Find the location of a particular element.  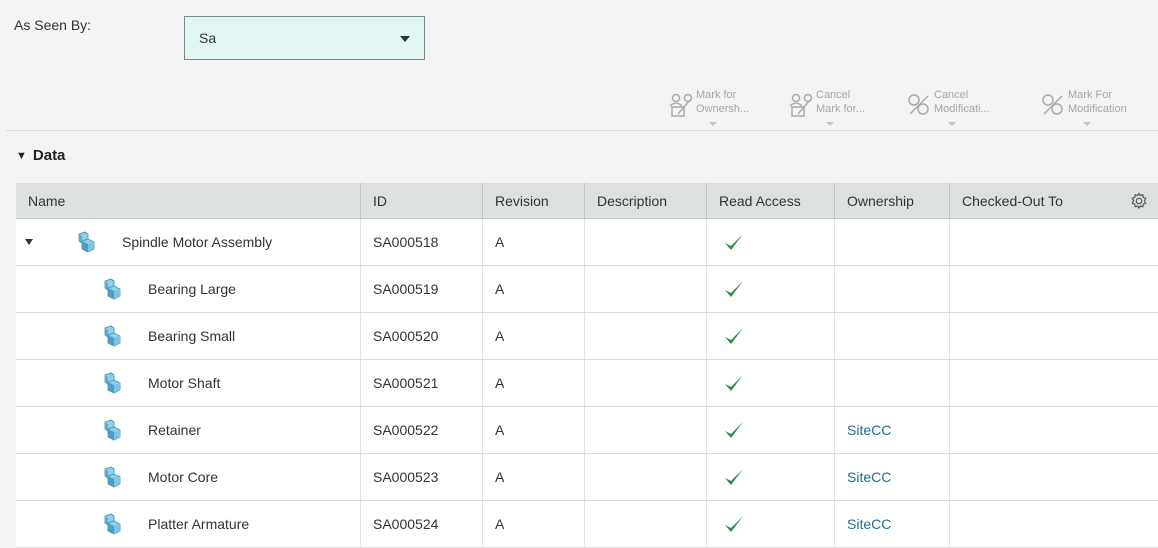

name-cell: Bearing Large is located at coordinates (188, 289).